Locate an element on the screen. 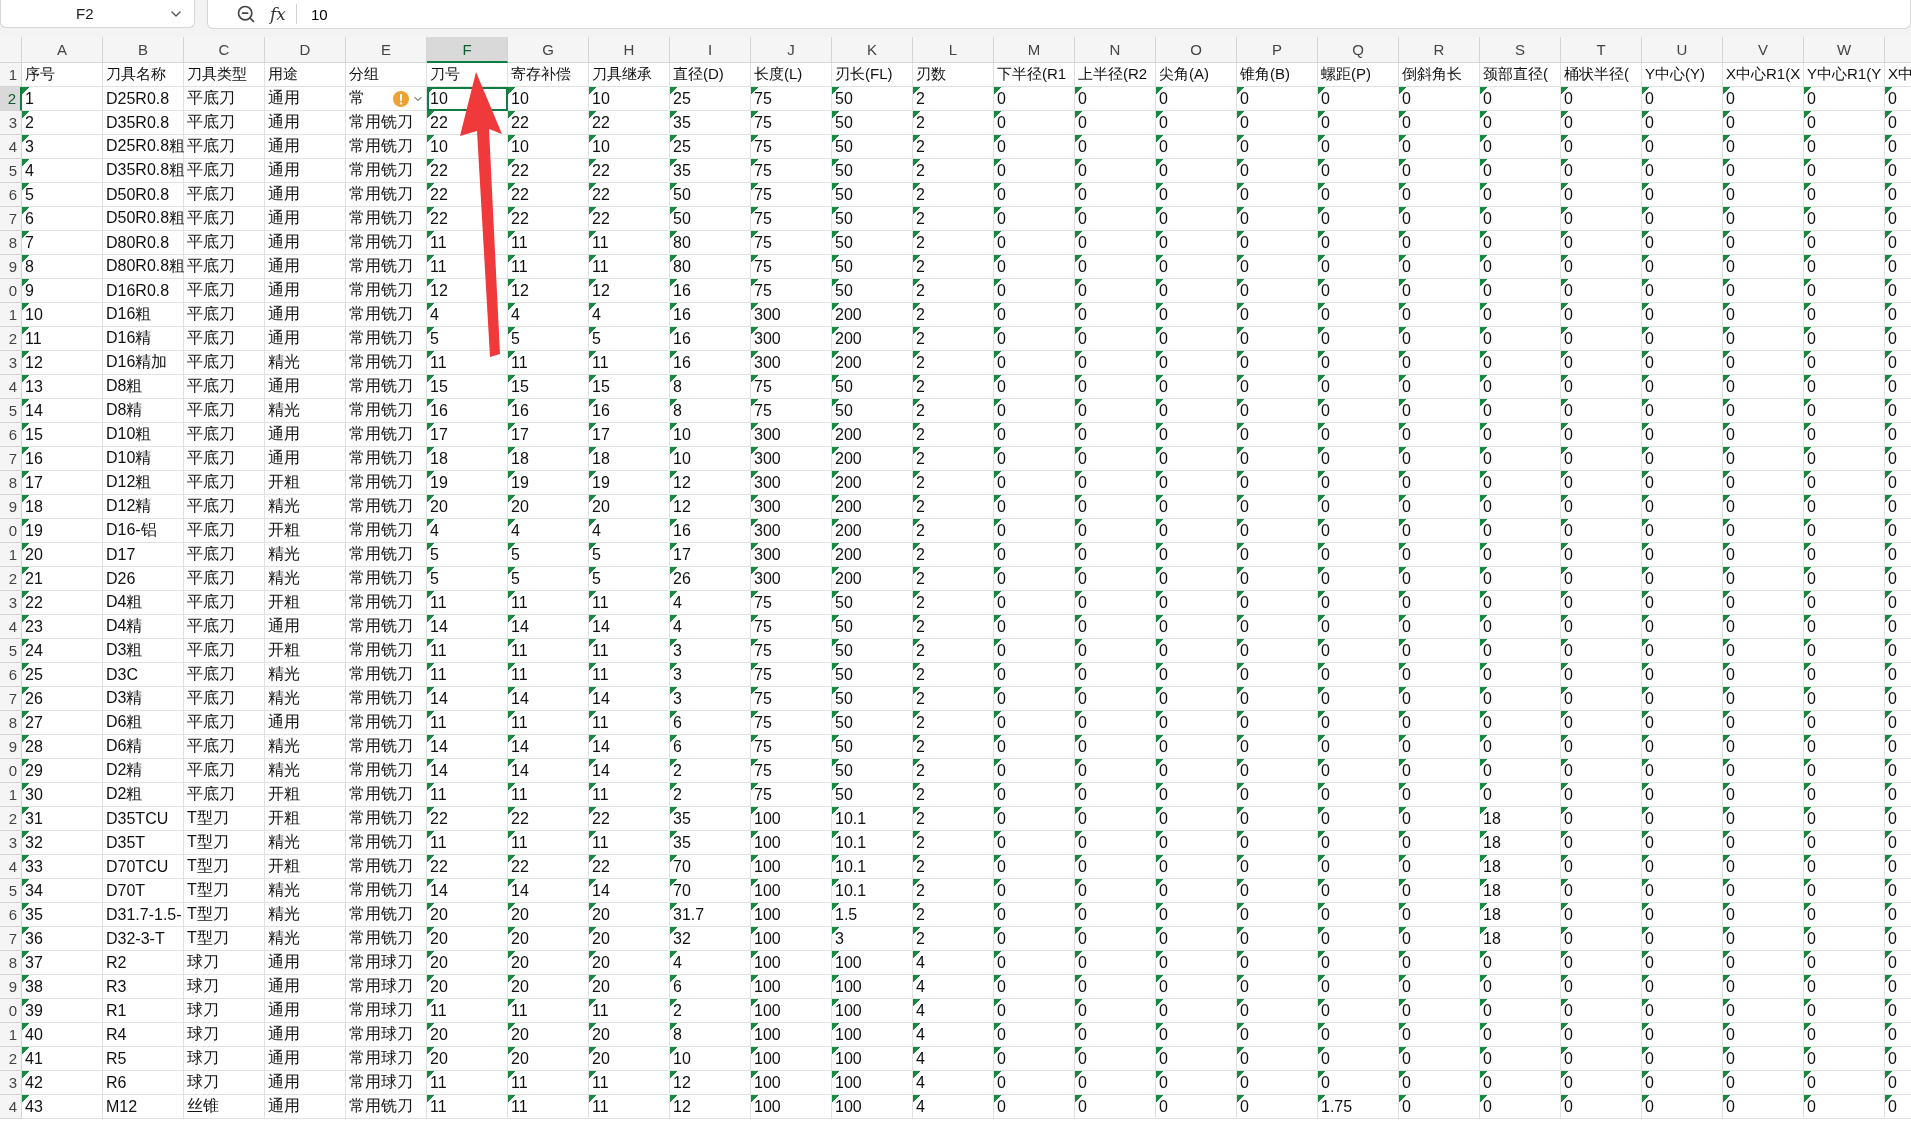 The image size is (1911, 1124). table-cell: 100 is located at coordinates (791, 1059).